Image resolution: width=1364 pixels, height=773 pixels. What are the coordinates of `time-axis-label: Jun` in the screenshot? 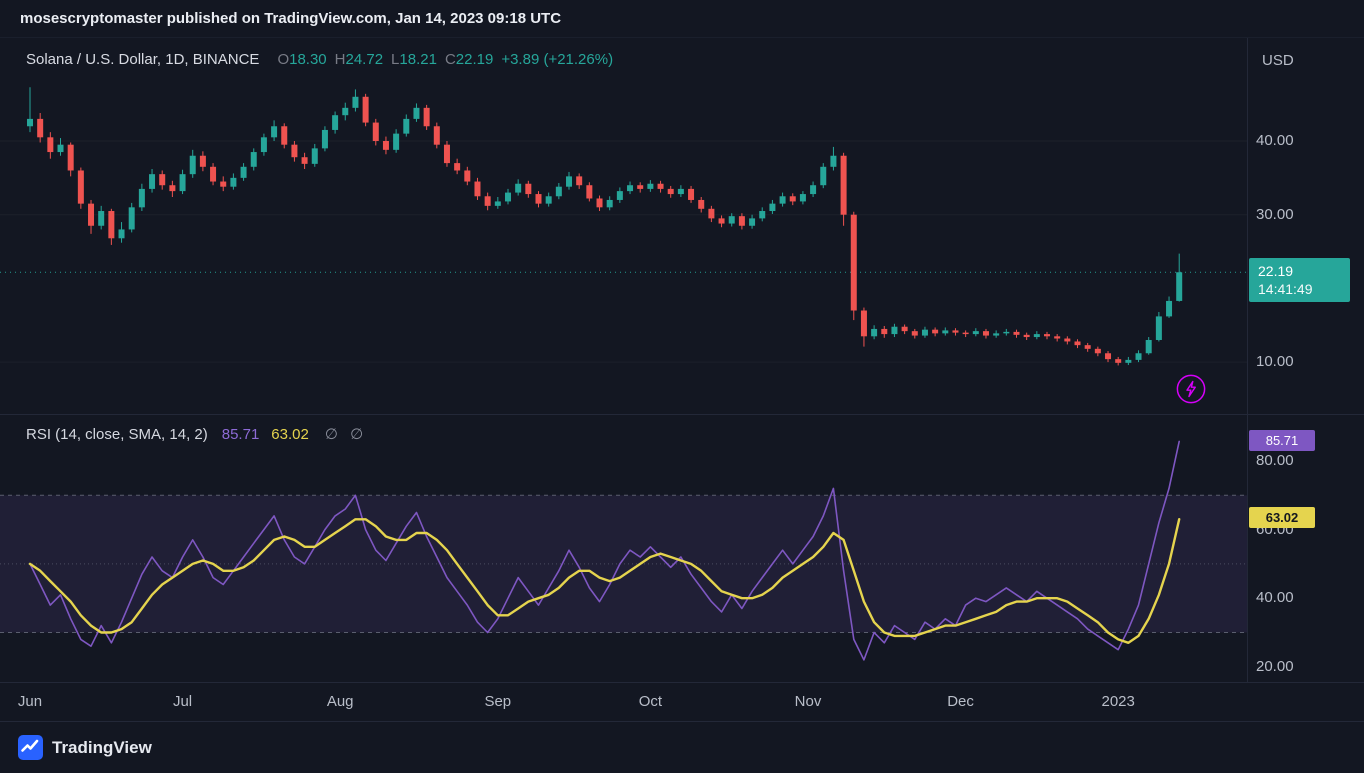 It's located at (30, 701).